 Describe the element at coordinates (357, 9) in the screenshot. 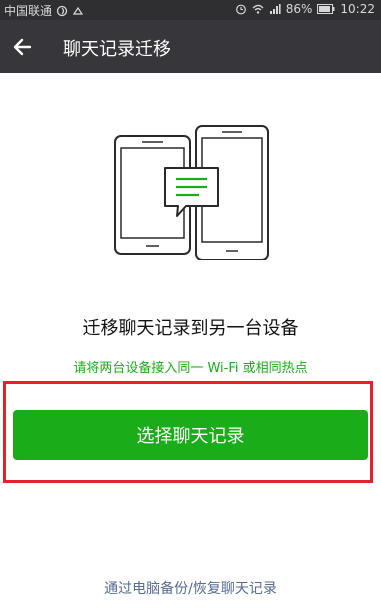

I see `clock: 10:22` at that location.